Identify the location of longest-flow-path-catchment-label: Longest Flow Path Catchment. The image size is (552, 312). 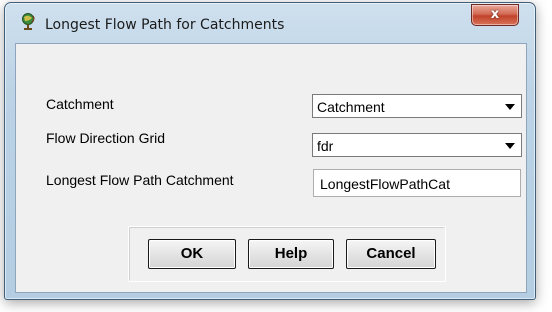
(140, 180).